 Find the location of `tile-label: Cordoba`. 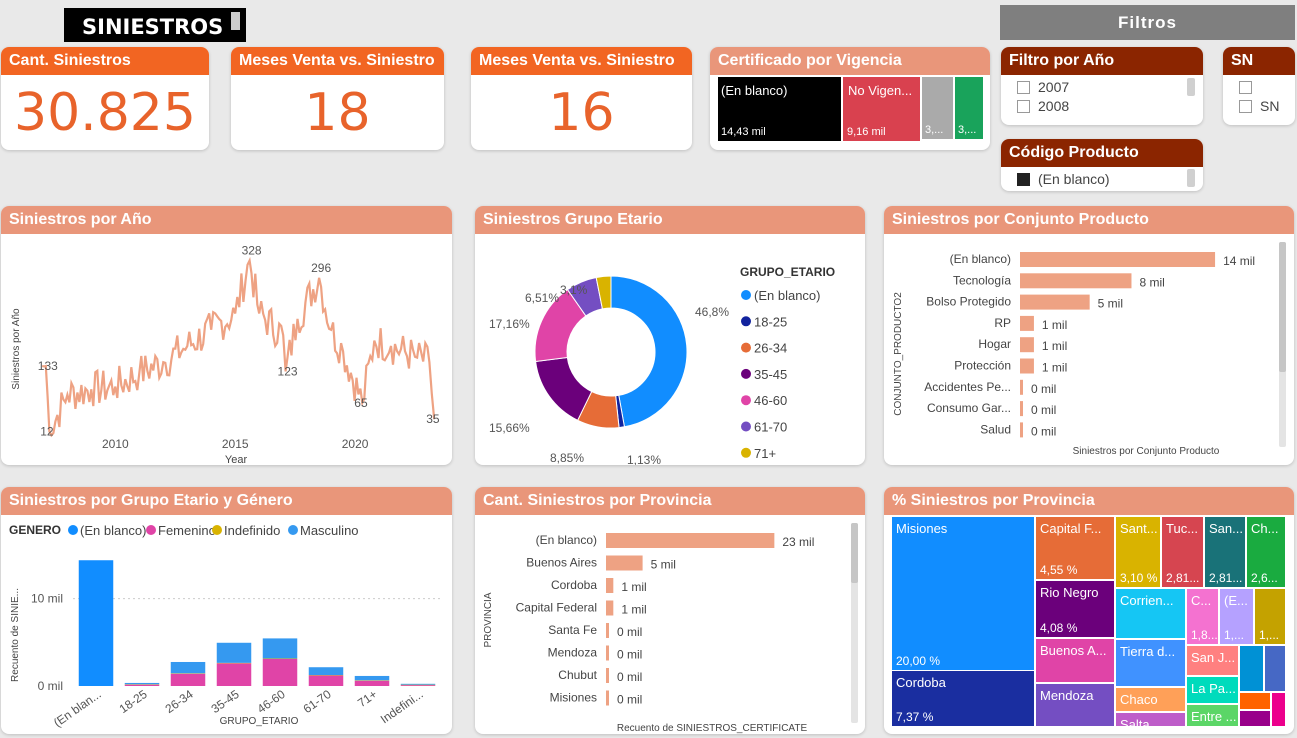

tile-label: Cordoba is located at coordinates (921, 682).